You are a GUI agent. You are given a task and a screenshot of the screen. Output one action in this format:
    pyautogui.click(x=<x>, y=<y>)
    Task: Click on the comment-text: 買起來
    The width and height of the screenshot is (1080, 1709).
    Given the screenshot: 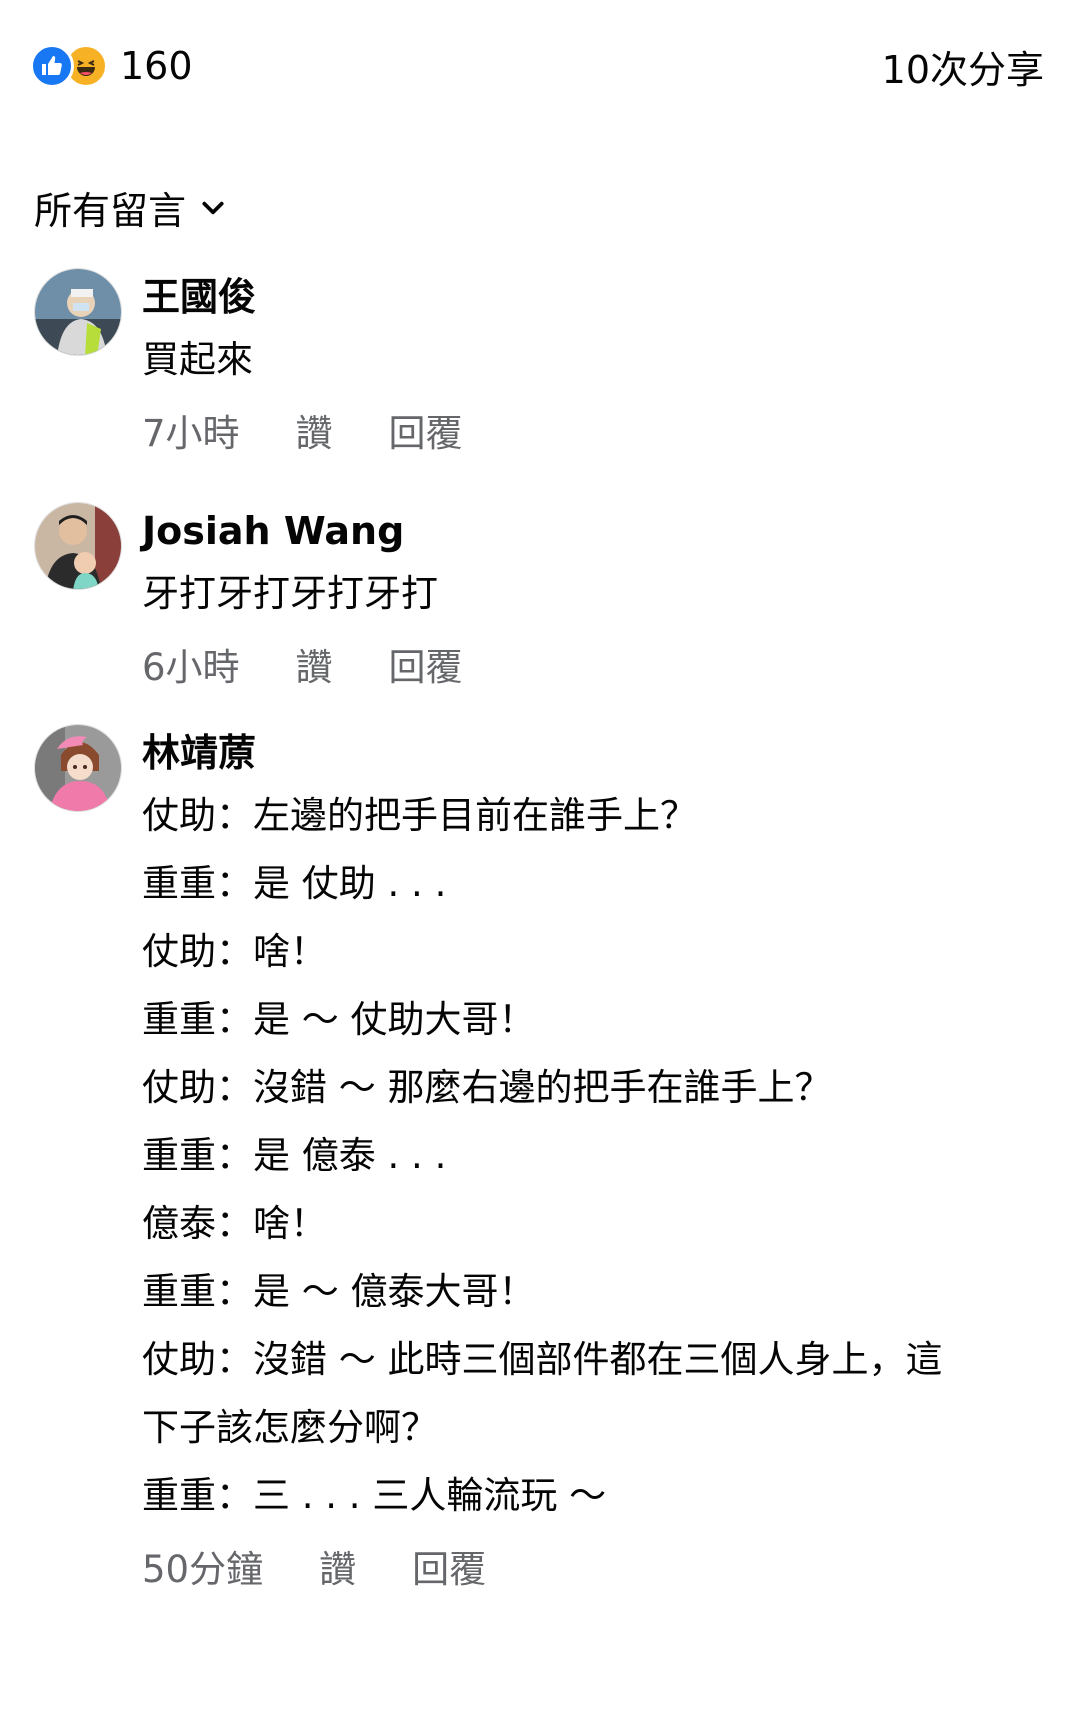 What is the action you would take?
    pyautogui.click(x=197, y=359)
    